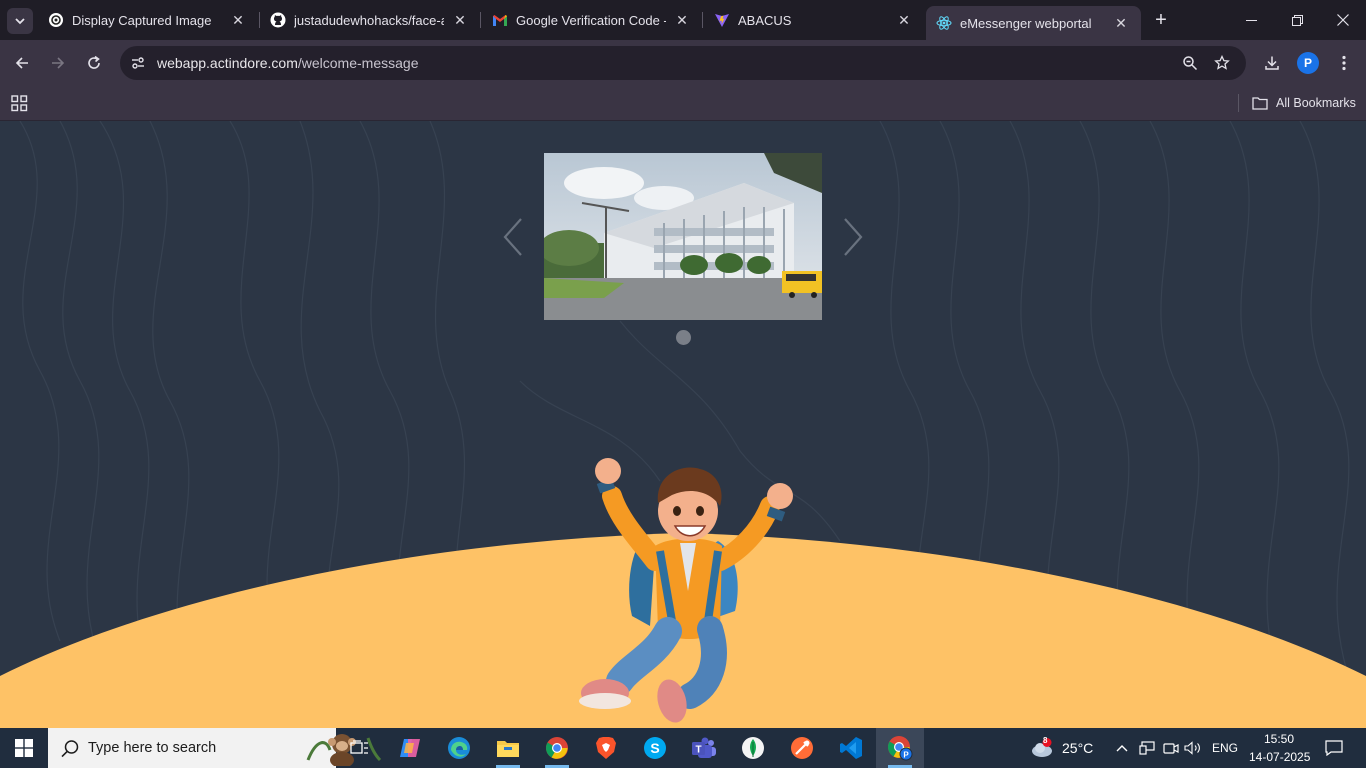 The width and height of the screenshot is (1366, 768). I want to click on minimize-button, so click(1251, 20).